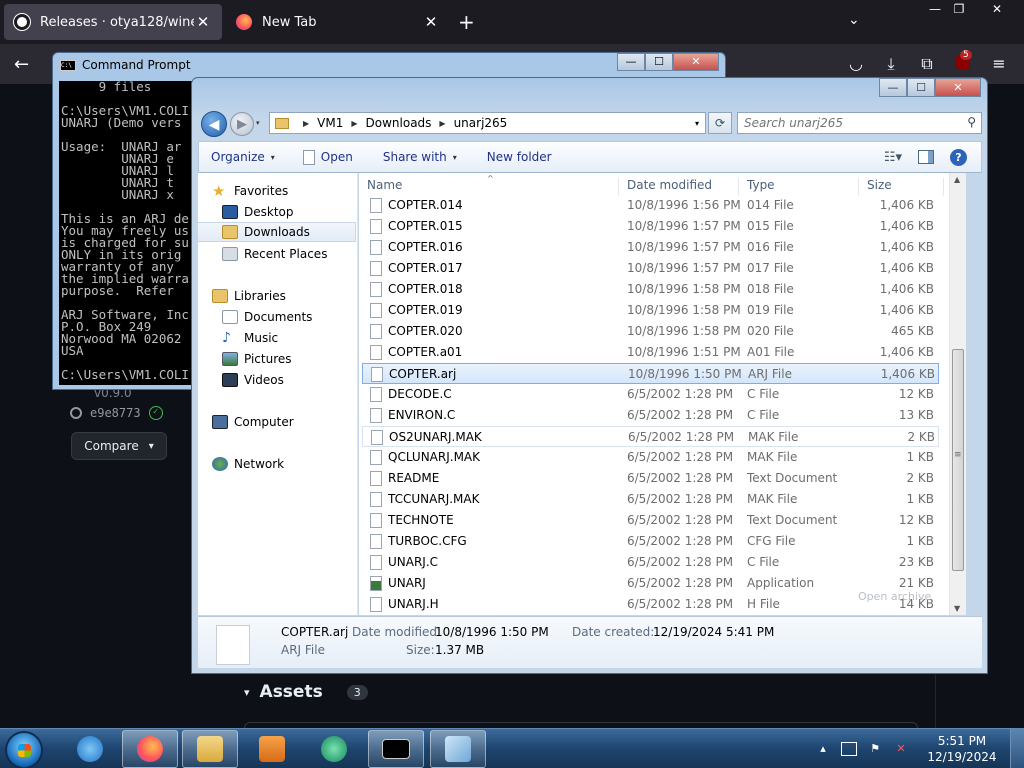  What do you see at coordinates (389, 65) in the screenshot?
I see `cmd-titlebar: C:\ Command Prompt — ☐ ✕` at bounding box center [389, 65].